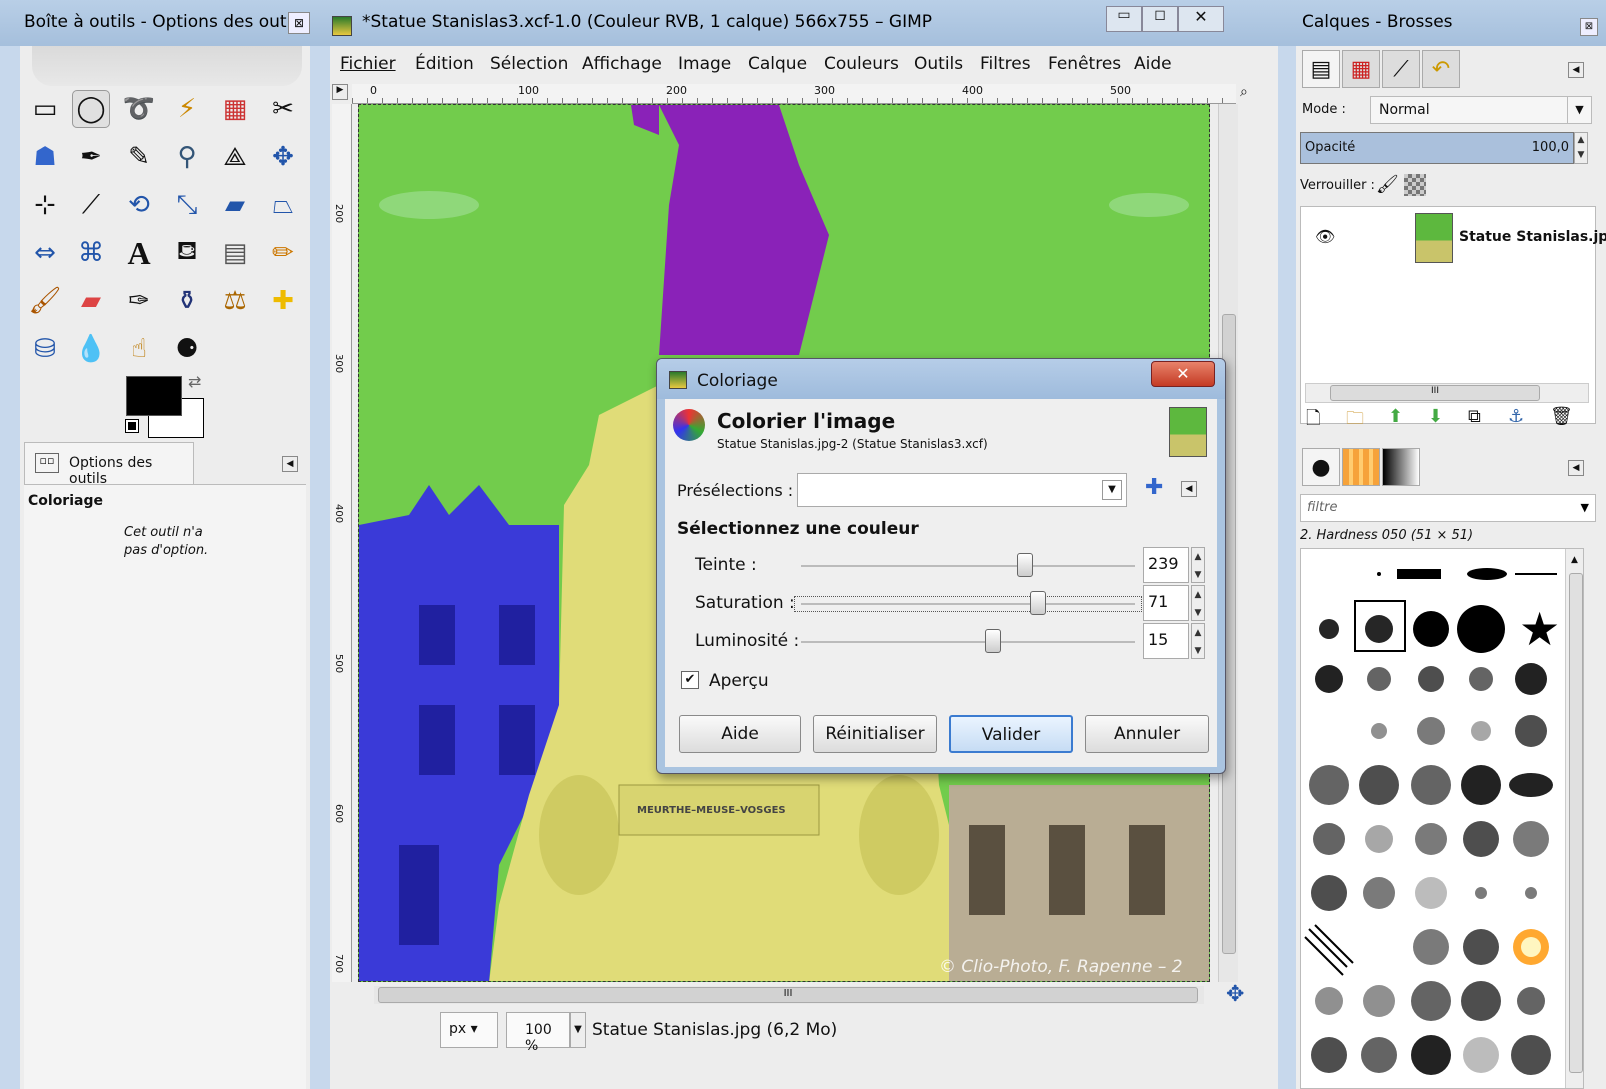 The width and height of the screenshot is (1606, 1089). What do you see at coordinates (1147, 734) in the screenshot?
I see `cancel-button: Annuler` at bounding box center [1147, 734].